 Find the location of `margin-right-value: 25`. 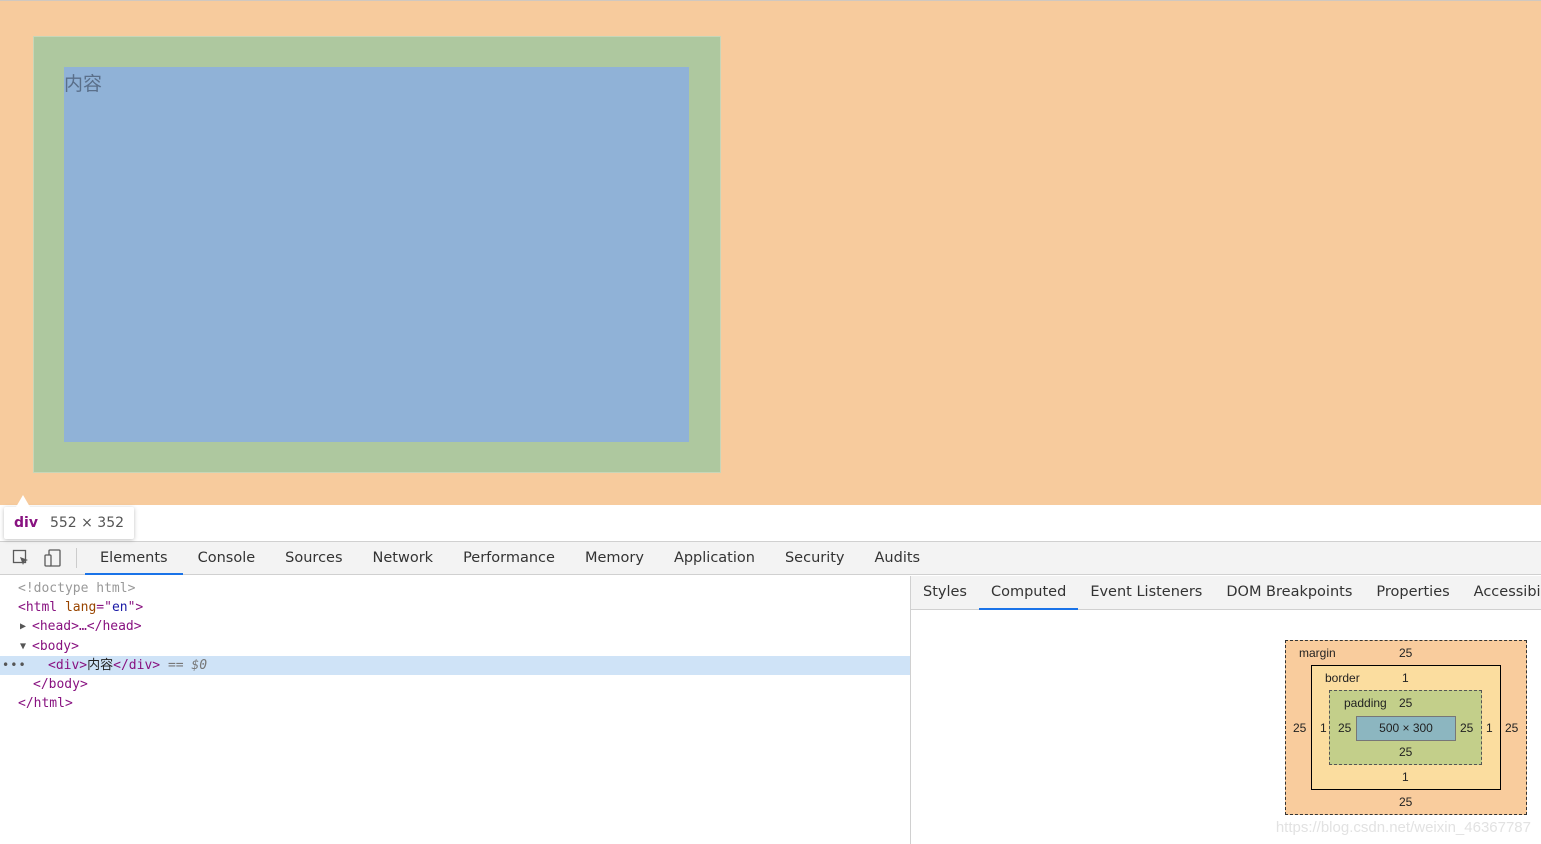

margin-right-value: 25 is located at coordinates (1511, 728).